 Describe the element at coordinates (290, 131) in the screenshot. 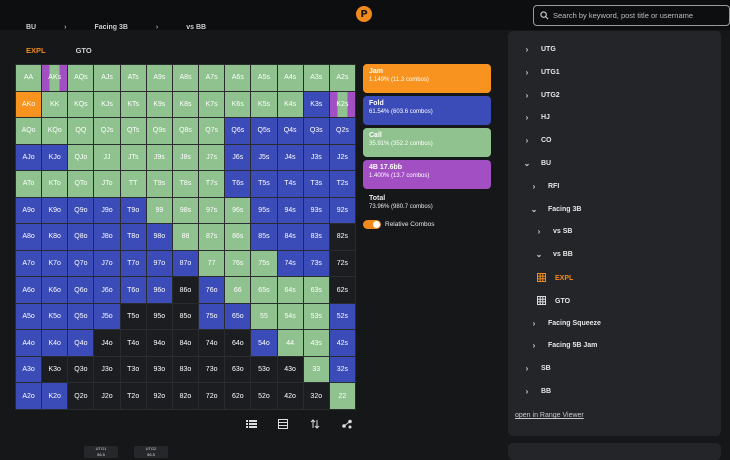

I see `hand-cell: Q4s` at that location.